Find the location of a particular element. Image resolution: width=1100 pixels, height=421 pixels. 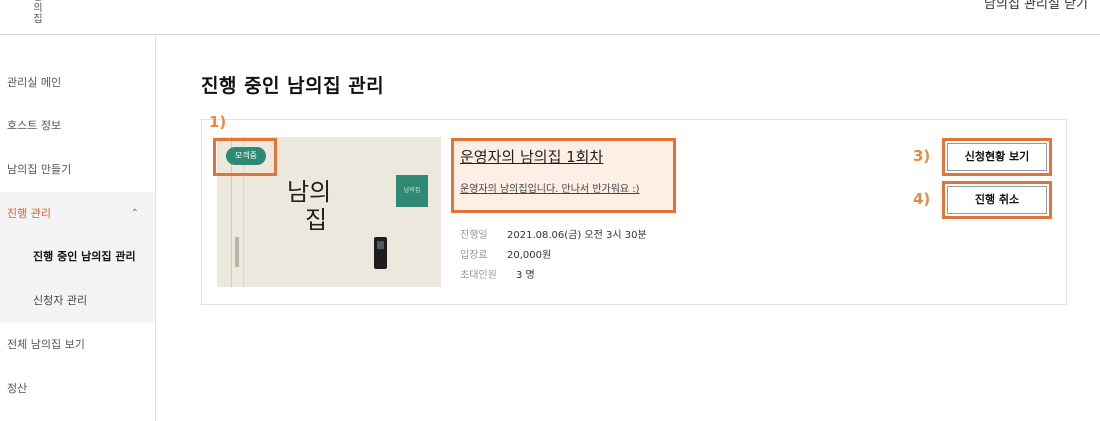

sidebar-item-create: 남의집 만들기 is located at coordinates (77, 170).